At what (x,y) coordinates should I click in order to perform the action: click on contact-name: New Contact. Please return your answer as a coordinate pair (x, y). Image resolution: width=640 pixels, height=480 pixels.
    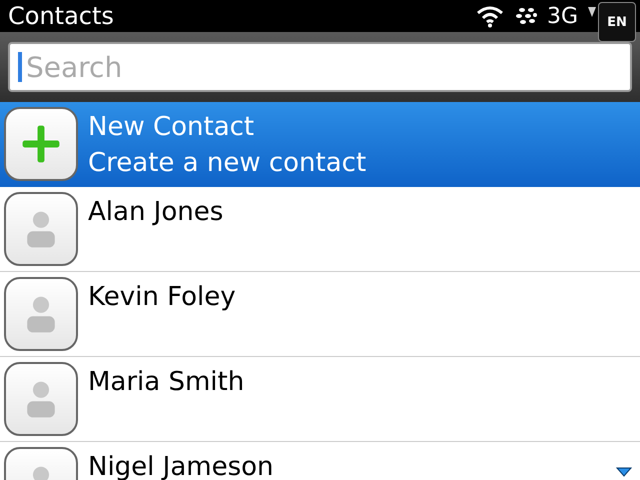
    Looking at the image, I should click on (172, 127).